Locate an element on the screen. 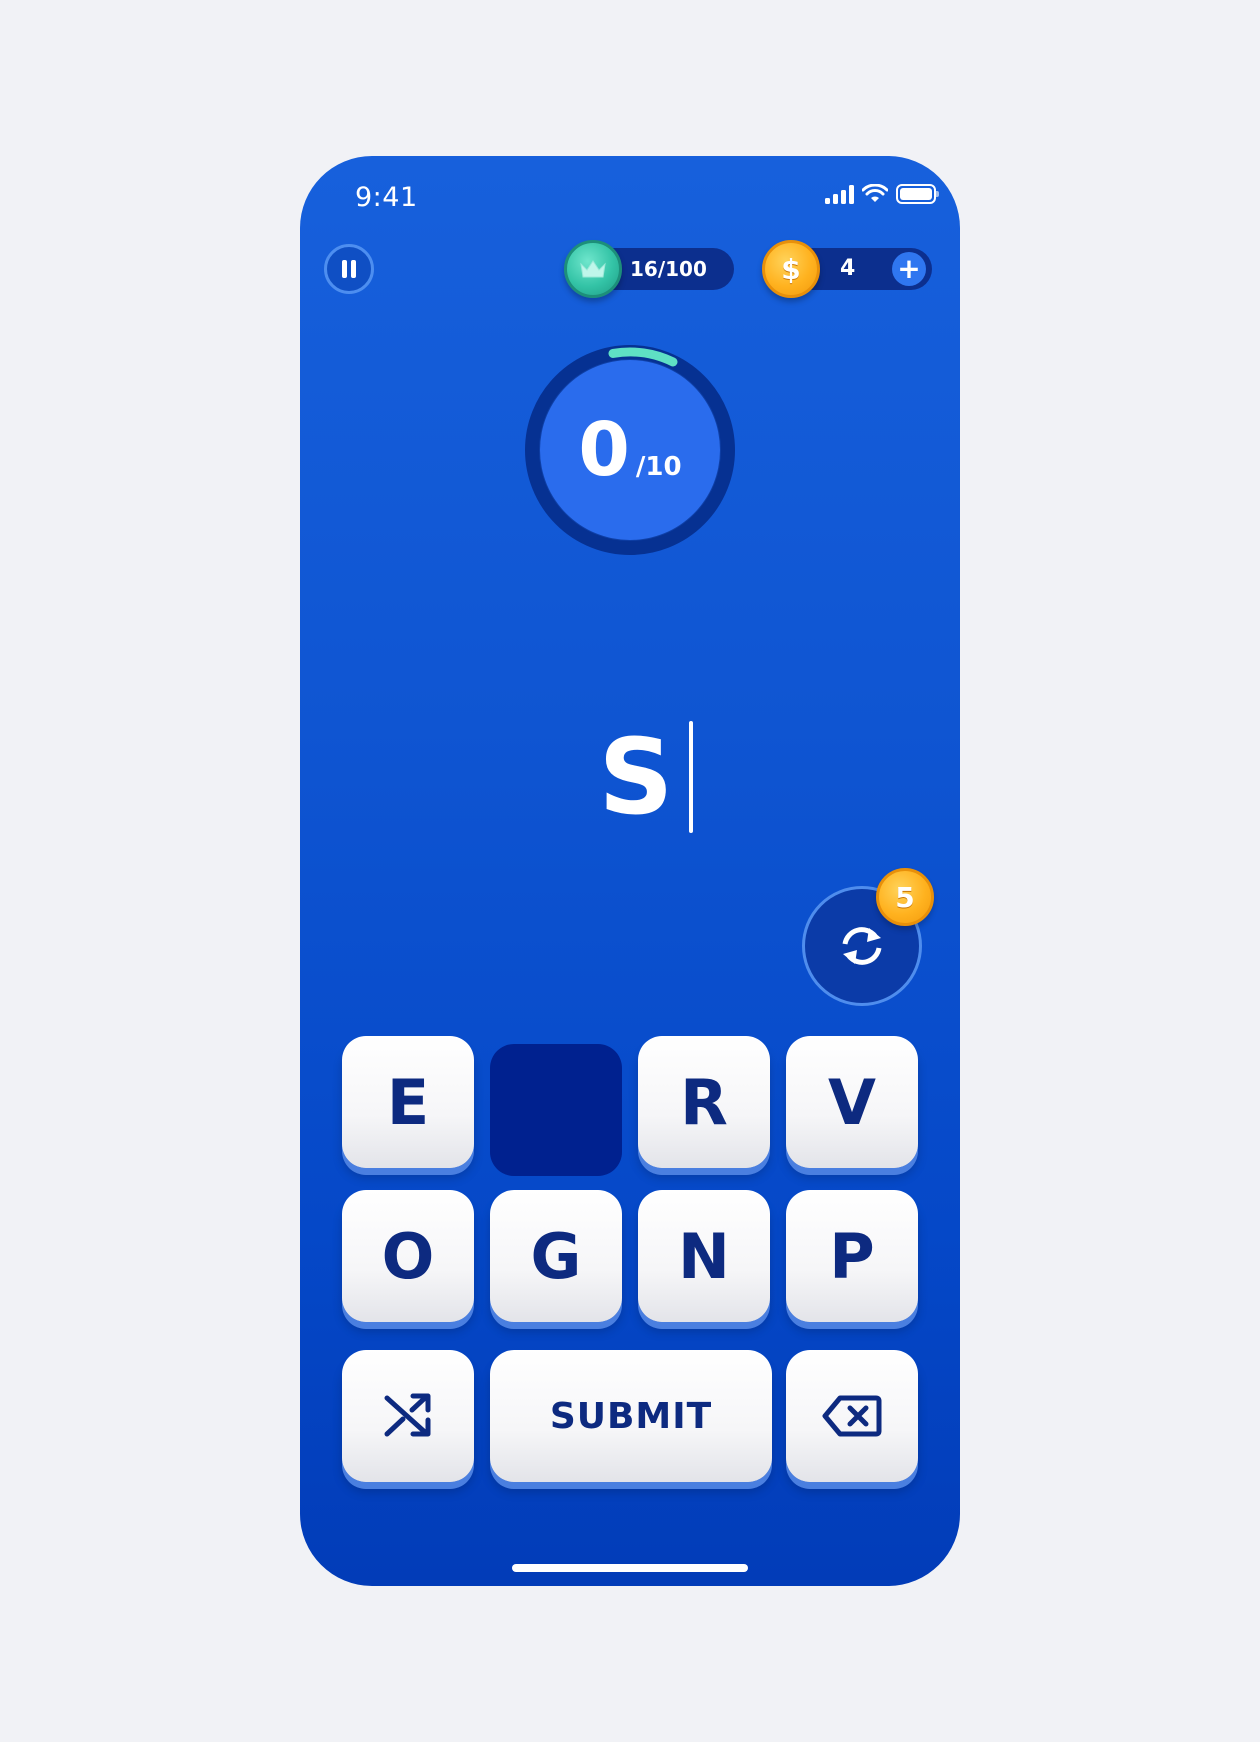 The width and height of the screenshot is (1260, 1742). level-progress-text: 16/100 is located at coordinates (668, 269).